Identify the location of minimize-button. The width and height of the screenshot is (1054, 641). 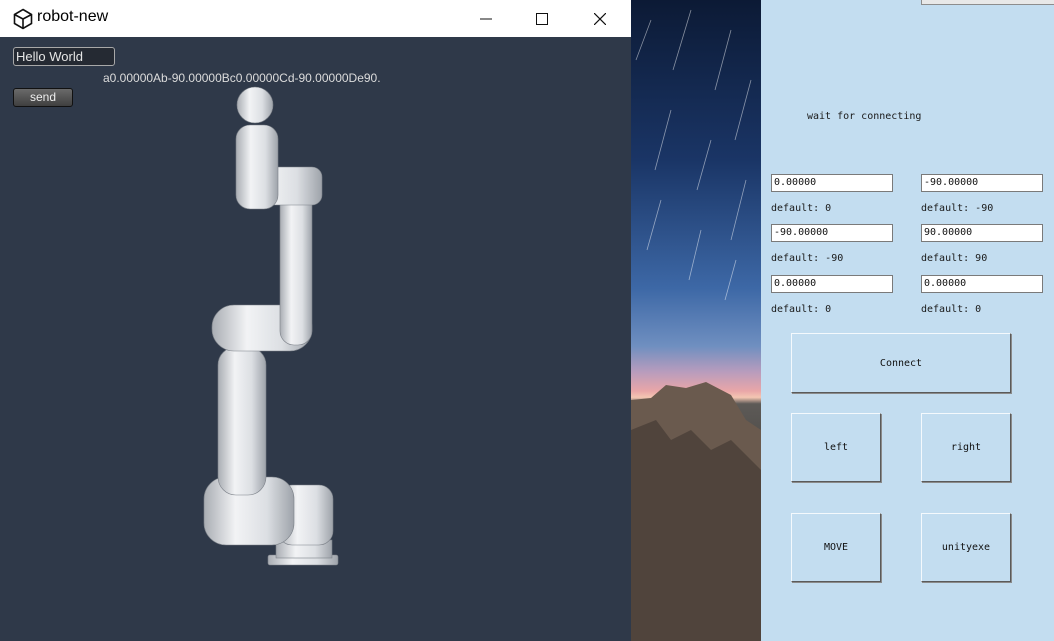
(486, 18).